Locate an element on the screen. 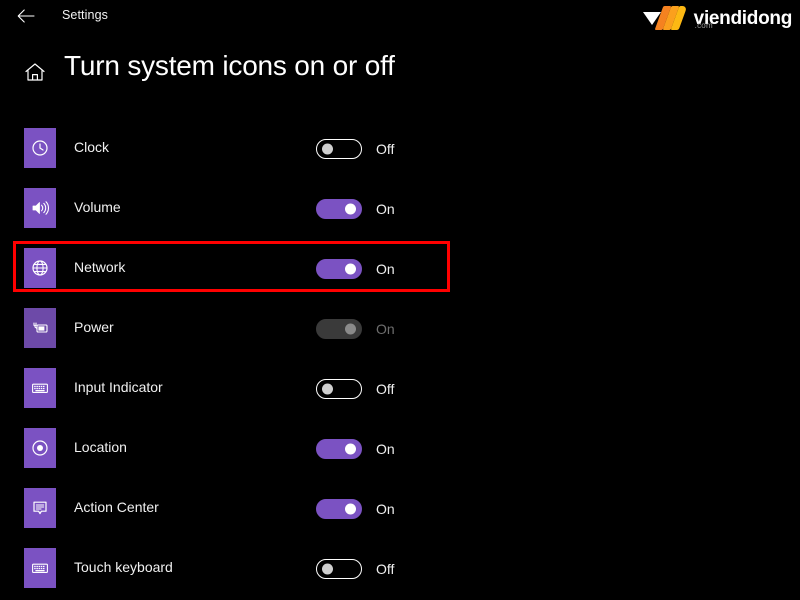 The image size is (800, 600). location-target-icon is located at coordinates (40, 448).